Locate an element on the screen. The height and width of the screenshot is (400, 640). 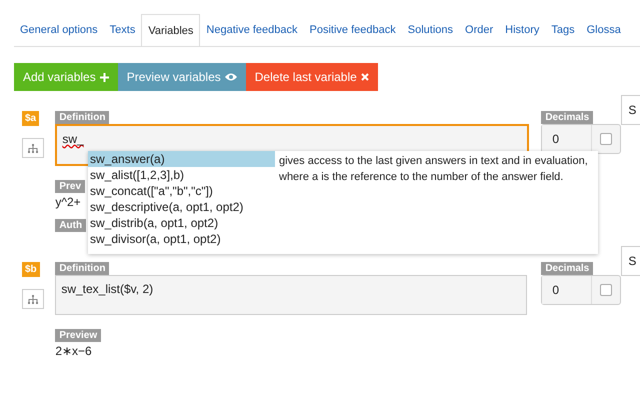
plus-icon is located at coordinates (104, 77).